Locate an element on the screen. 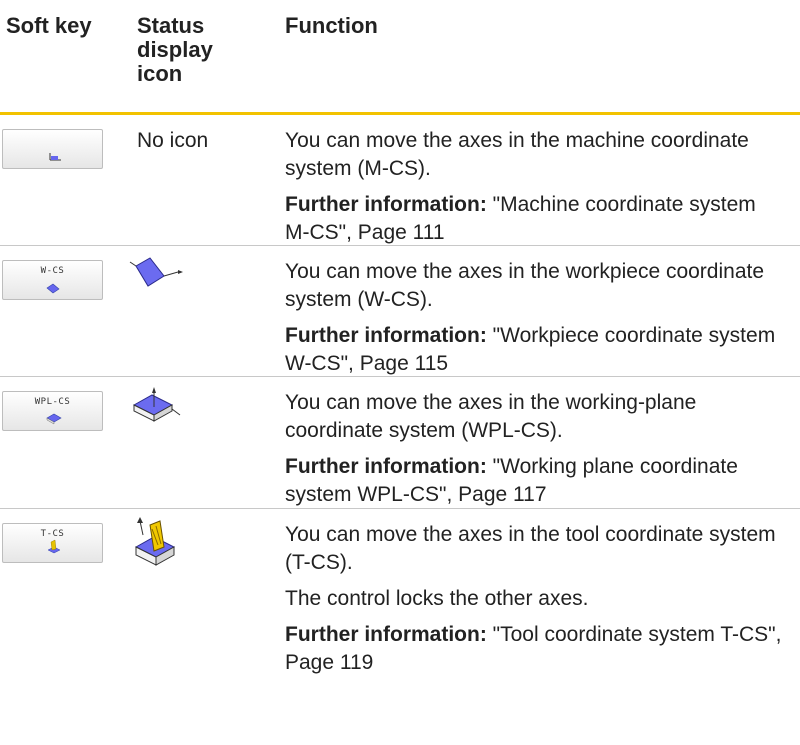 The height and width of the screenshot is (745, 800). working-plane-coordinate-icon is located at coordinates (156, 404).